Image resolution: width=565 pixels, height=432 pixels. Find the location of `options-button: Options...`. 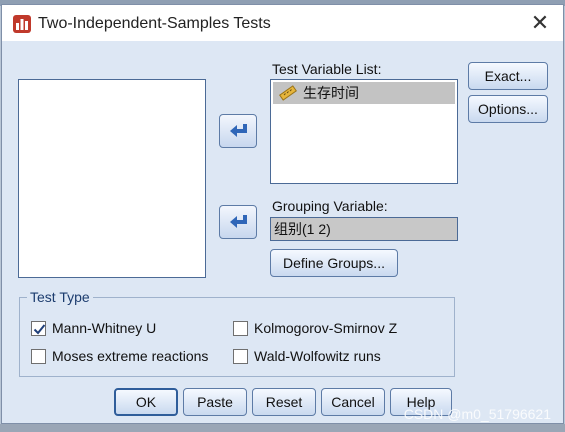

options-button: Options... is located at coordinates (508, 109).